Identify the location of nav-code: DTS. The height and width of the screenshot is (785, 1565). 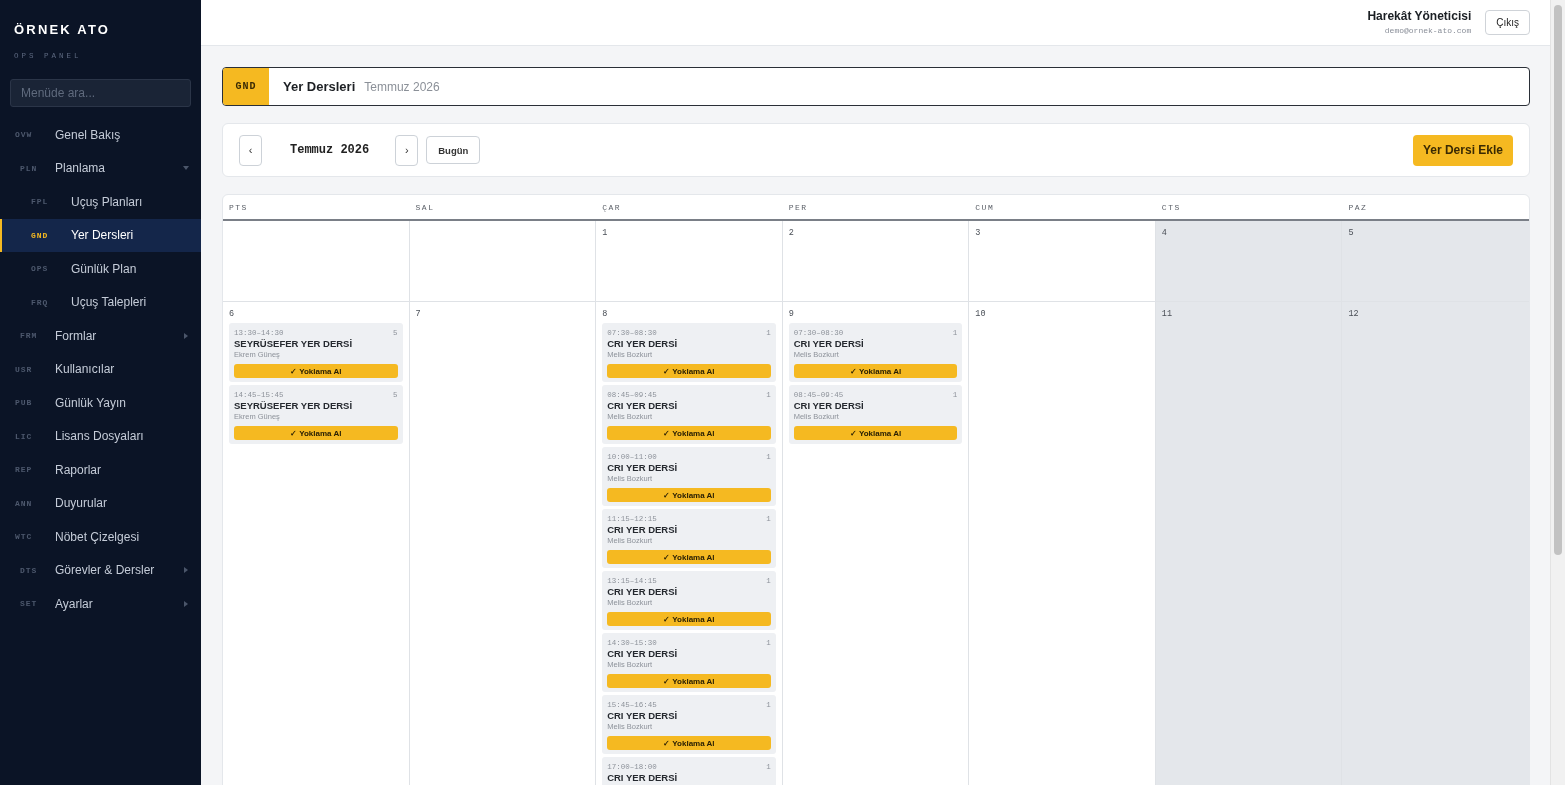
(29, 570).